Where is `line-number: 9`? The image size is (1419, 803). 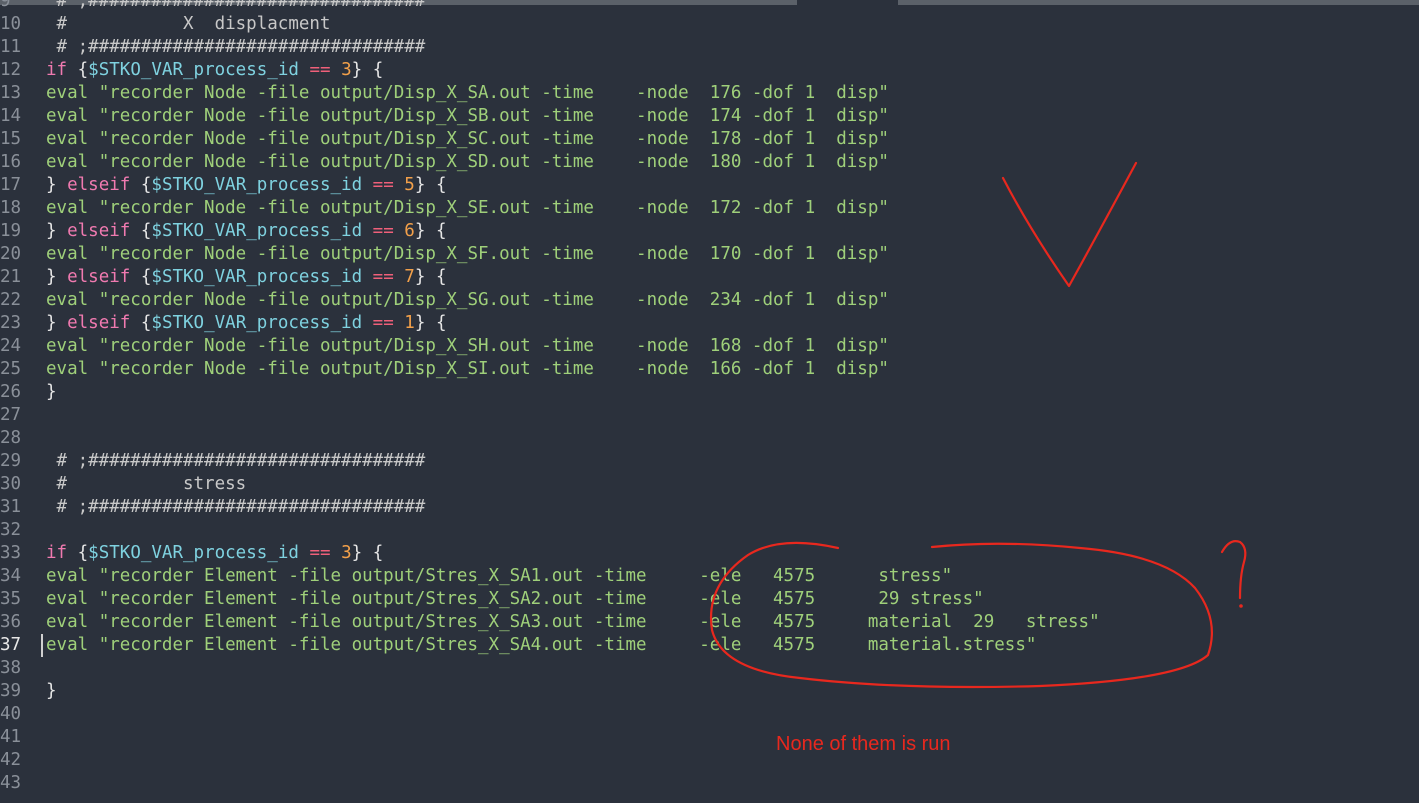
line-number: 9 is located at coordinates (5, 5).